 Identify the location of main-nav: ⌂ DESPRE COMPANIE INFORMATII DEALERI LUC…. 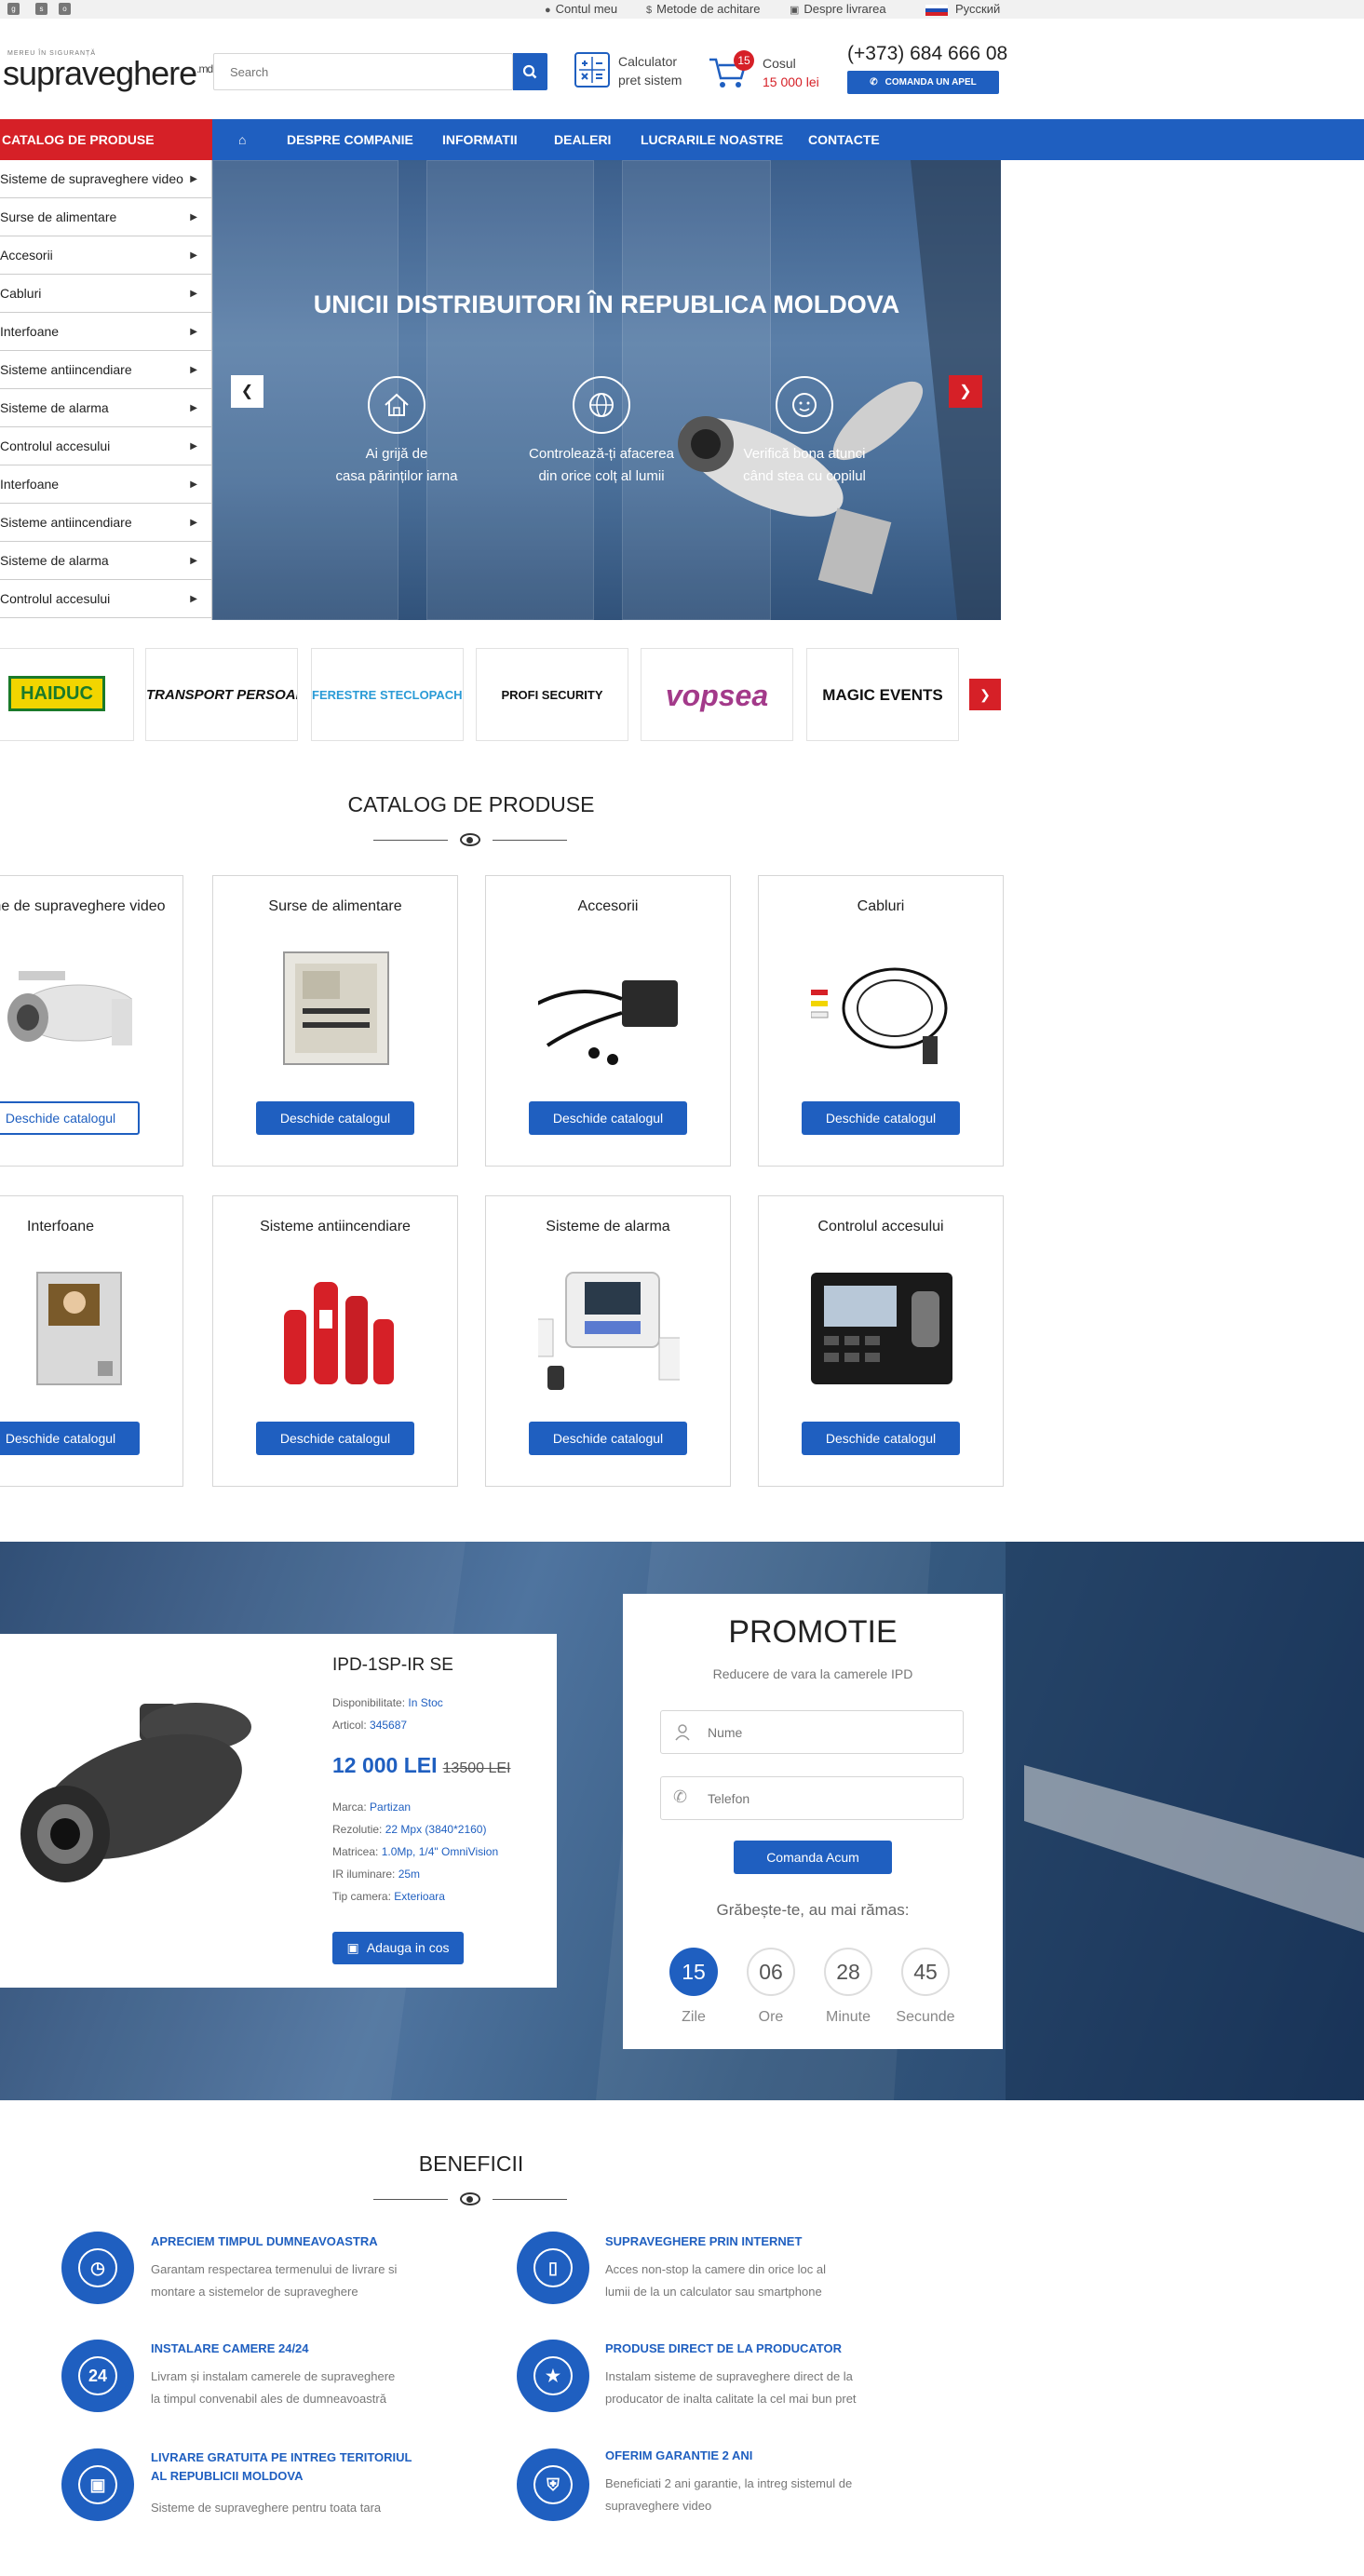
(788, 139).